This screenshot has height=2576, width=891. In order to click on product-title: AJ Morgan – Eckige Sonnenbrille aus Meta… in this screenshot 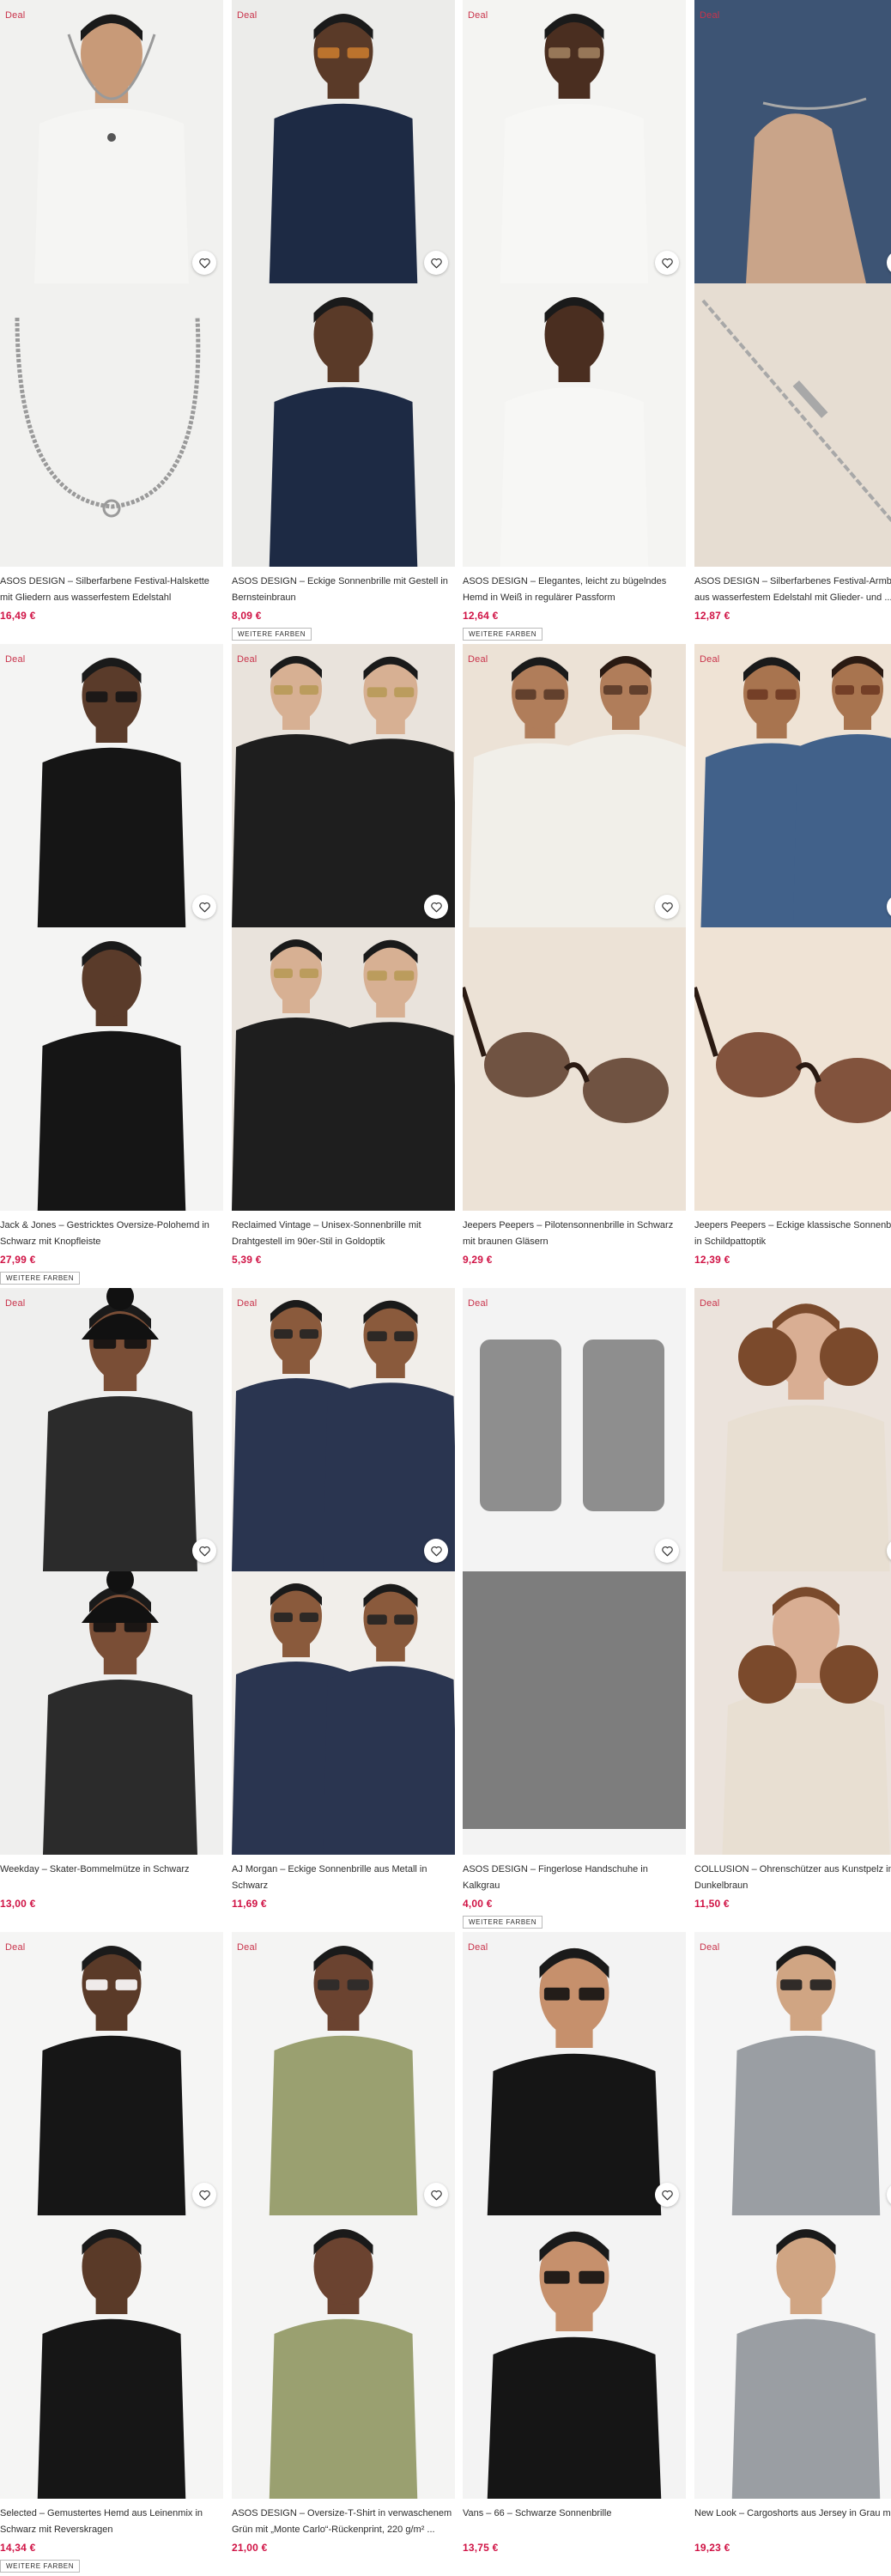, I will do `click(342, 1878)`.